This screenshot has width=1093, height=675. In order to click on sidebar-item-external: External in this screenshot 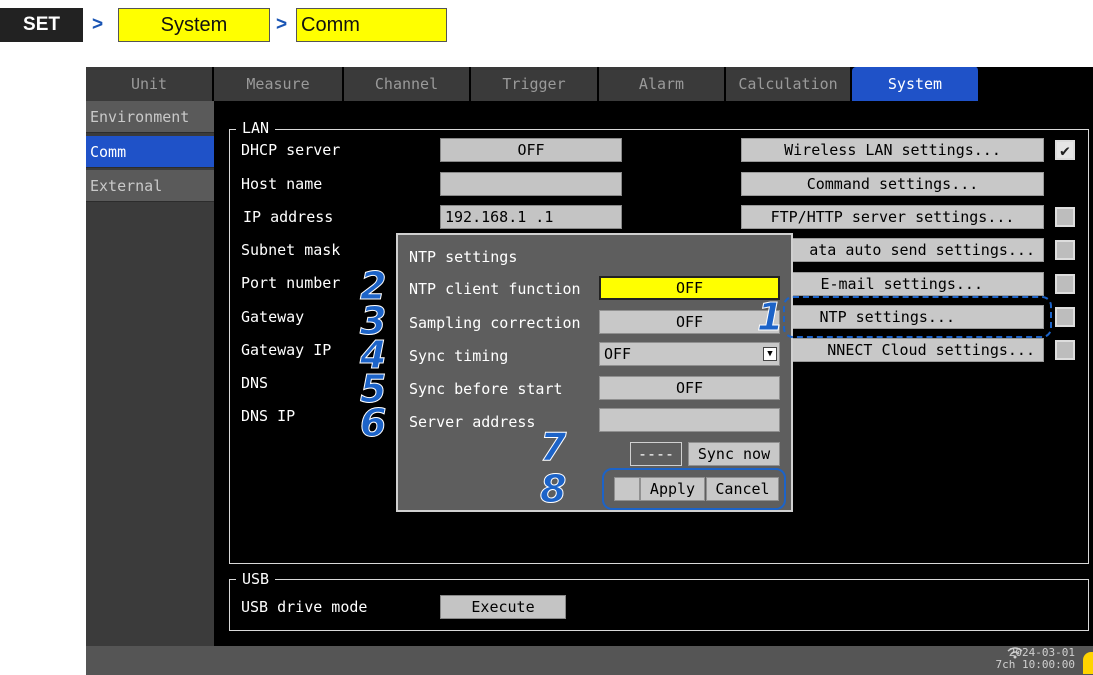, I will do `click(150, 186)`.